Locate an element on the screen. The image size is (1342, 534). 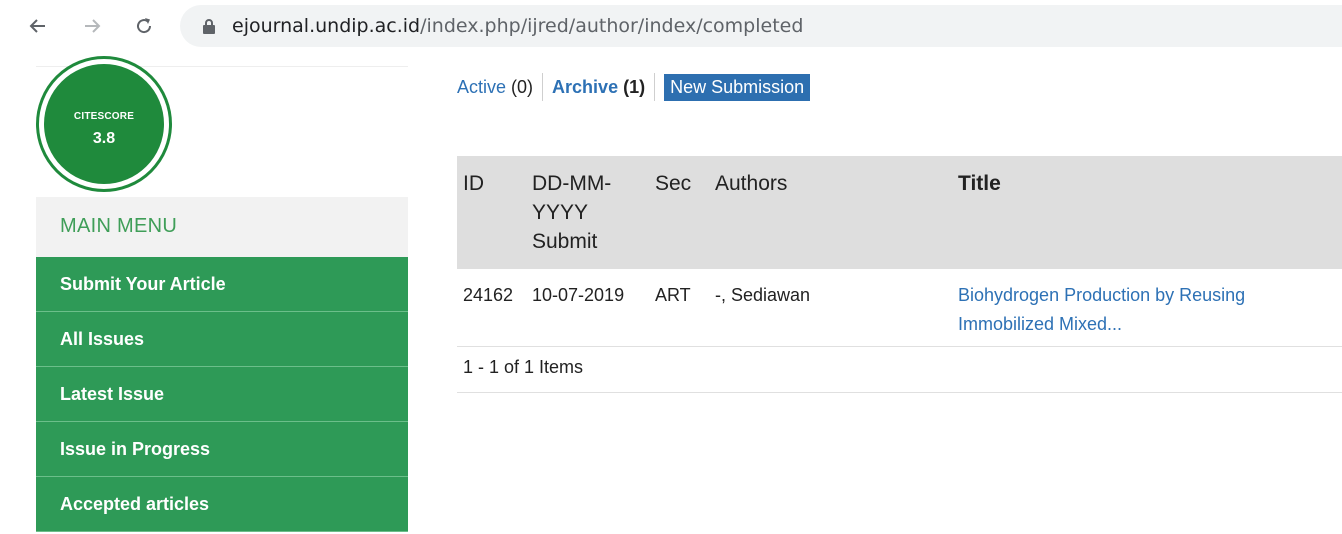
tab-active-label: Active is located at coordinates (482, 86).